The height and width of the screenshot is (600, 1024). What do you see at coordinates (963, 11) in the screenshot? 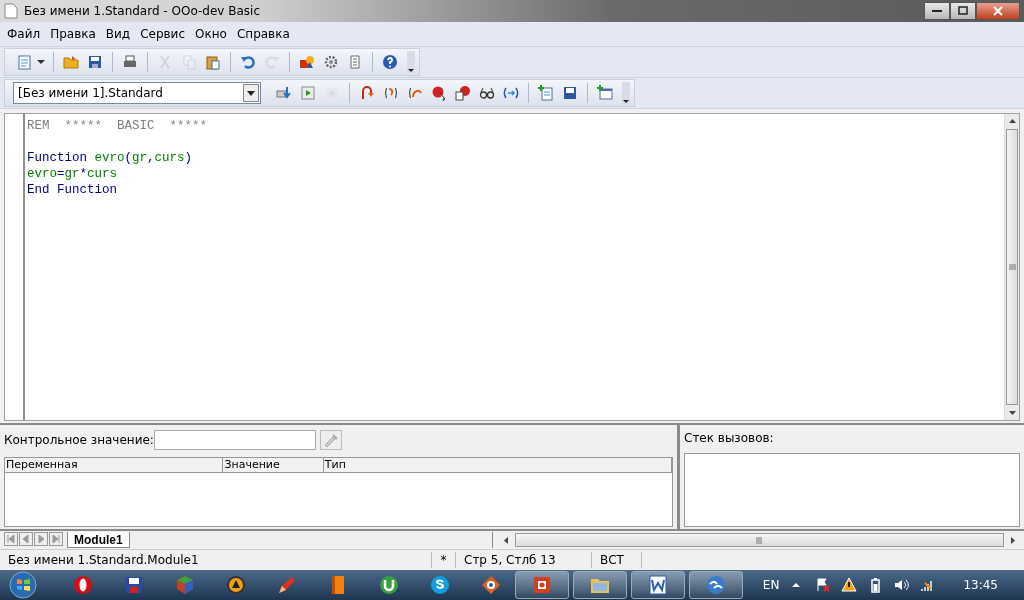
I see `maximize-button` at bounding box center [963, 11].